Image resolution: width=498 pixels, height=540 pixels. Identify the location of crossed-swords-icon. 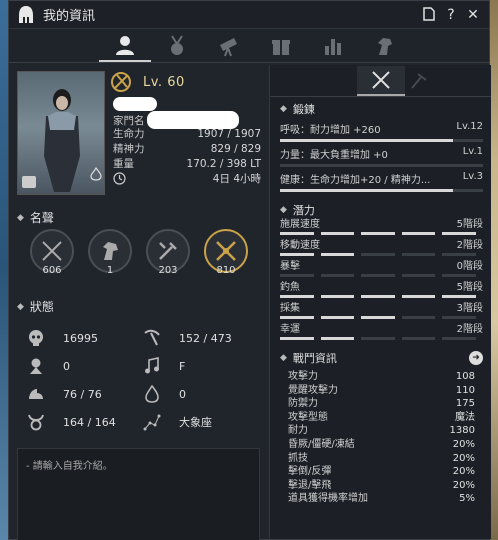
(380, 79).